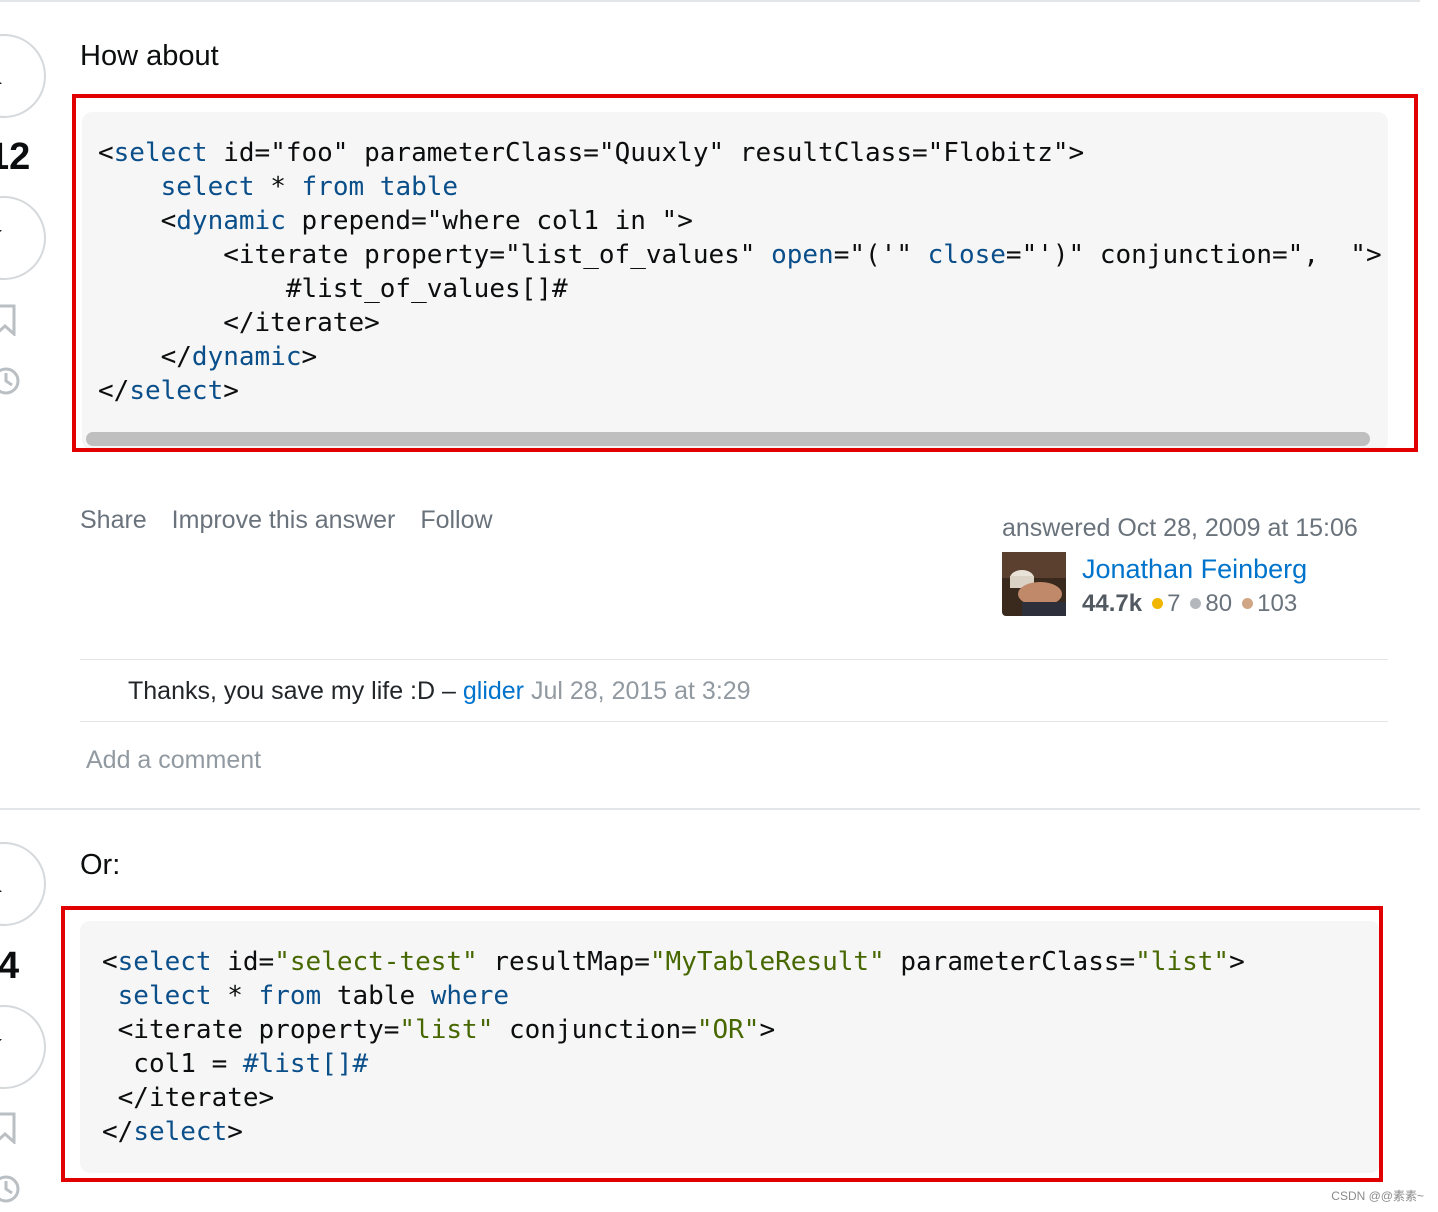 The height and width of the screenshot is (1212, 1438). What do you see at coordinates (1112, 603) in the screenshot?
I see `reputation-score: 44.7k` at bounding box center [1112, 603].